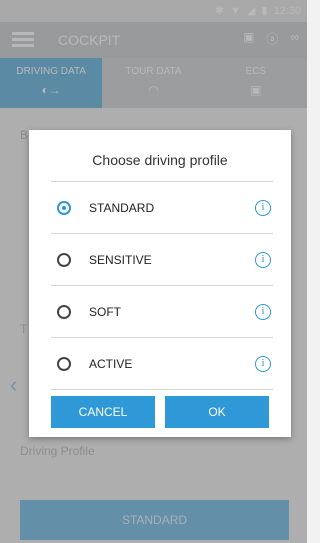 The width and height of the screenshot is (320, 543). What do you see at coordinates (162, 311) in the screenshot?
I see `option-soft: SOFT i` at bounding box center [162, 311].